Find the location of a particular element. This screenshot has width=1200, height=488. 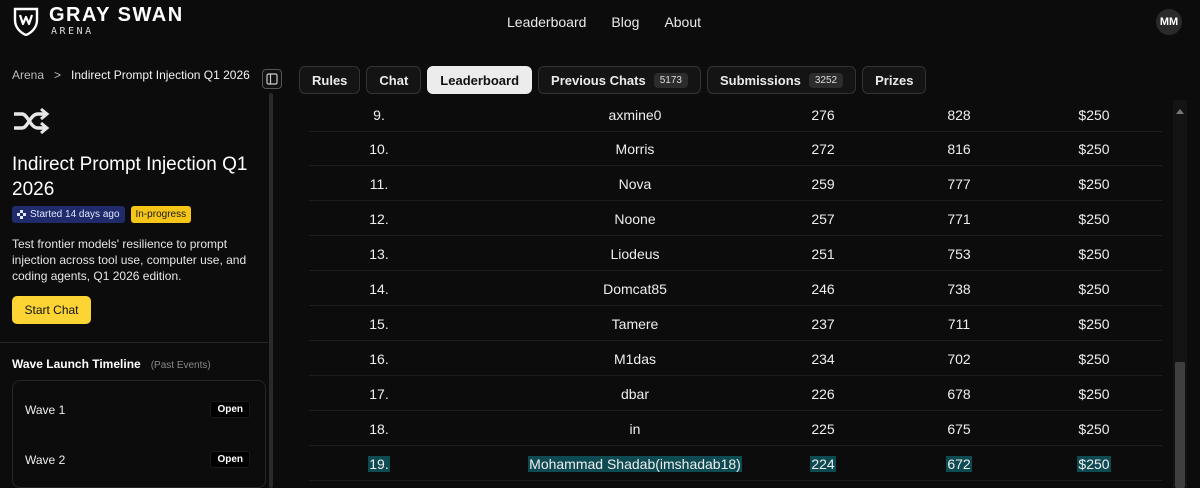

wave-timeline-subtitle: (Past Events) is located at coordinates (180, 365).